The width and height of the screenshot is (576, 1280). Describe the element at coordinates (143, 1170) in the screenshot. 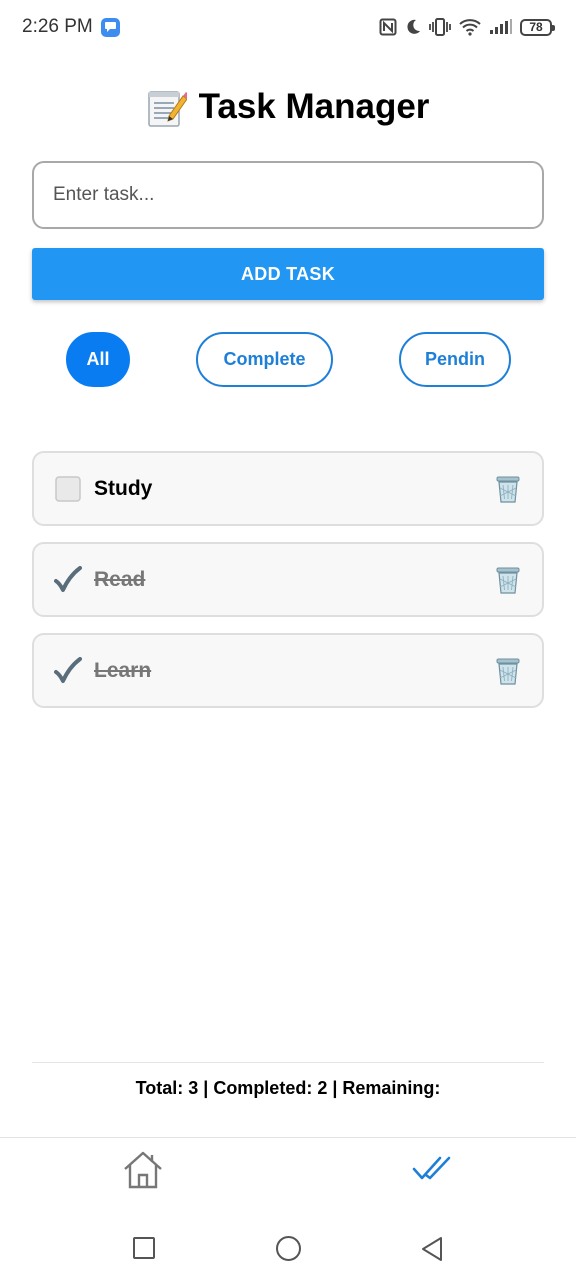

I see `home-icon` at that location.